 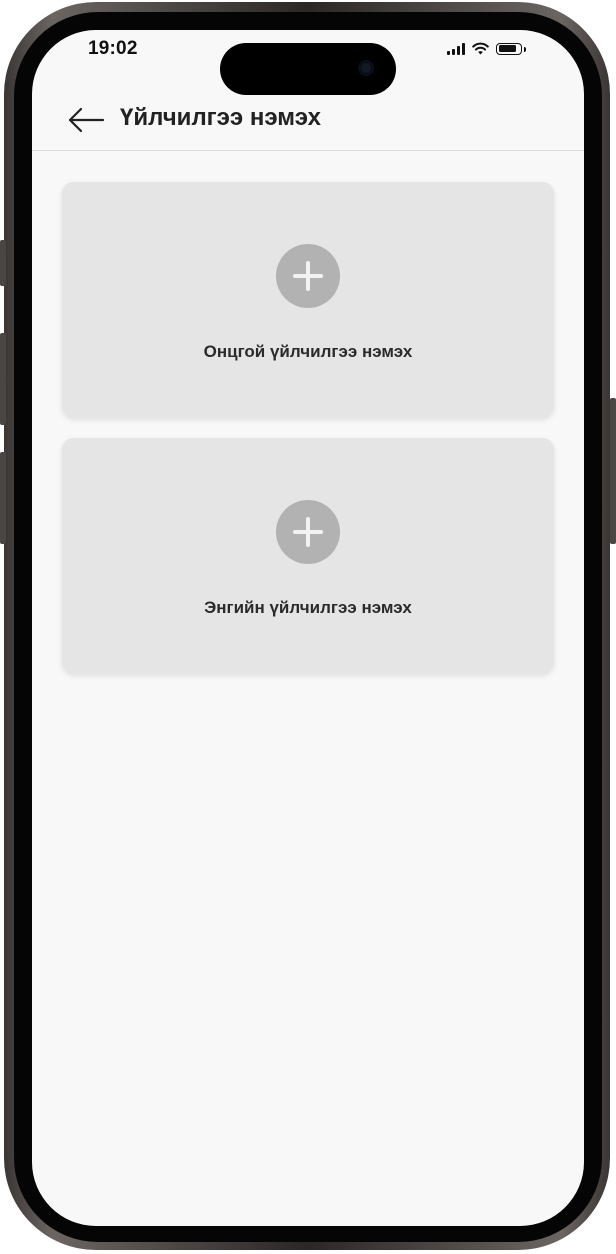 I want to click on action-button, so click(x=3, y=263).